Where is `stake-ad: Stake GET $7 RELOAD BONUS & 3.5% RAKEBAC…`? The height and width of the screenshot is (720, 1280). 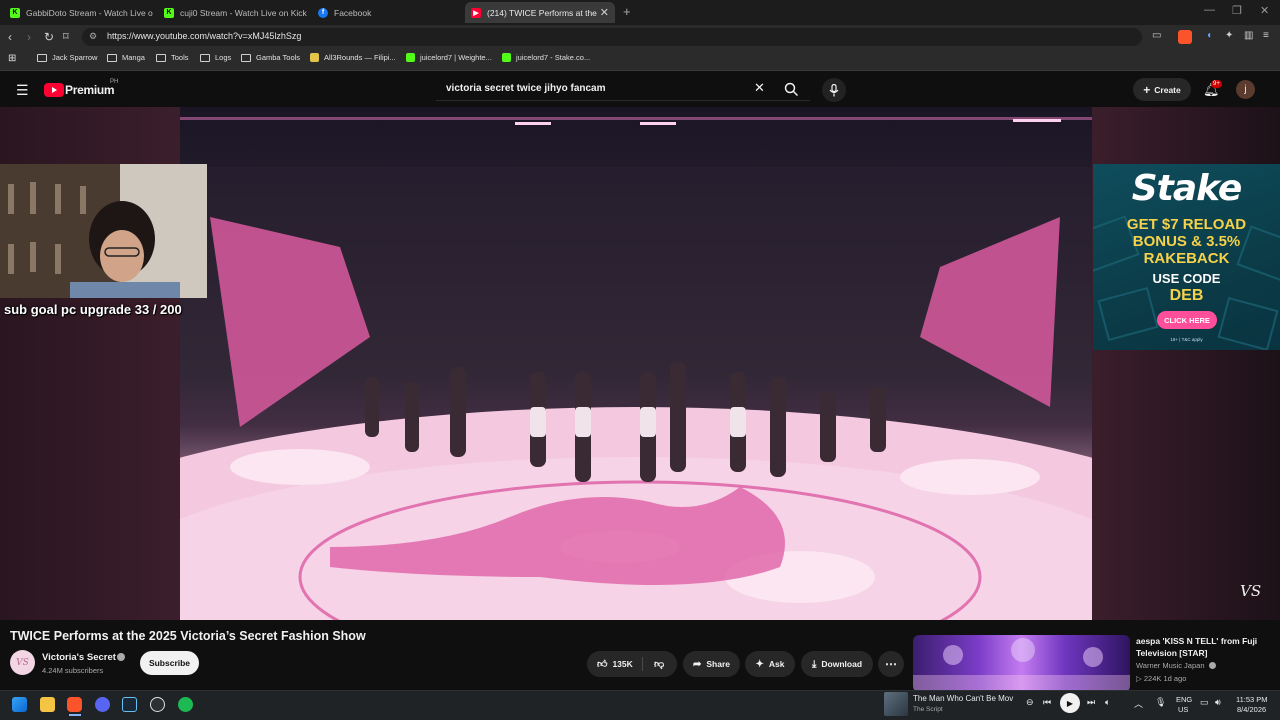 stake-ad: Stake GET $7 RELOAD BONUS & 3.5% RAKEBAC… is located at coordinates (1186, 257).